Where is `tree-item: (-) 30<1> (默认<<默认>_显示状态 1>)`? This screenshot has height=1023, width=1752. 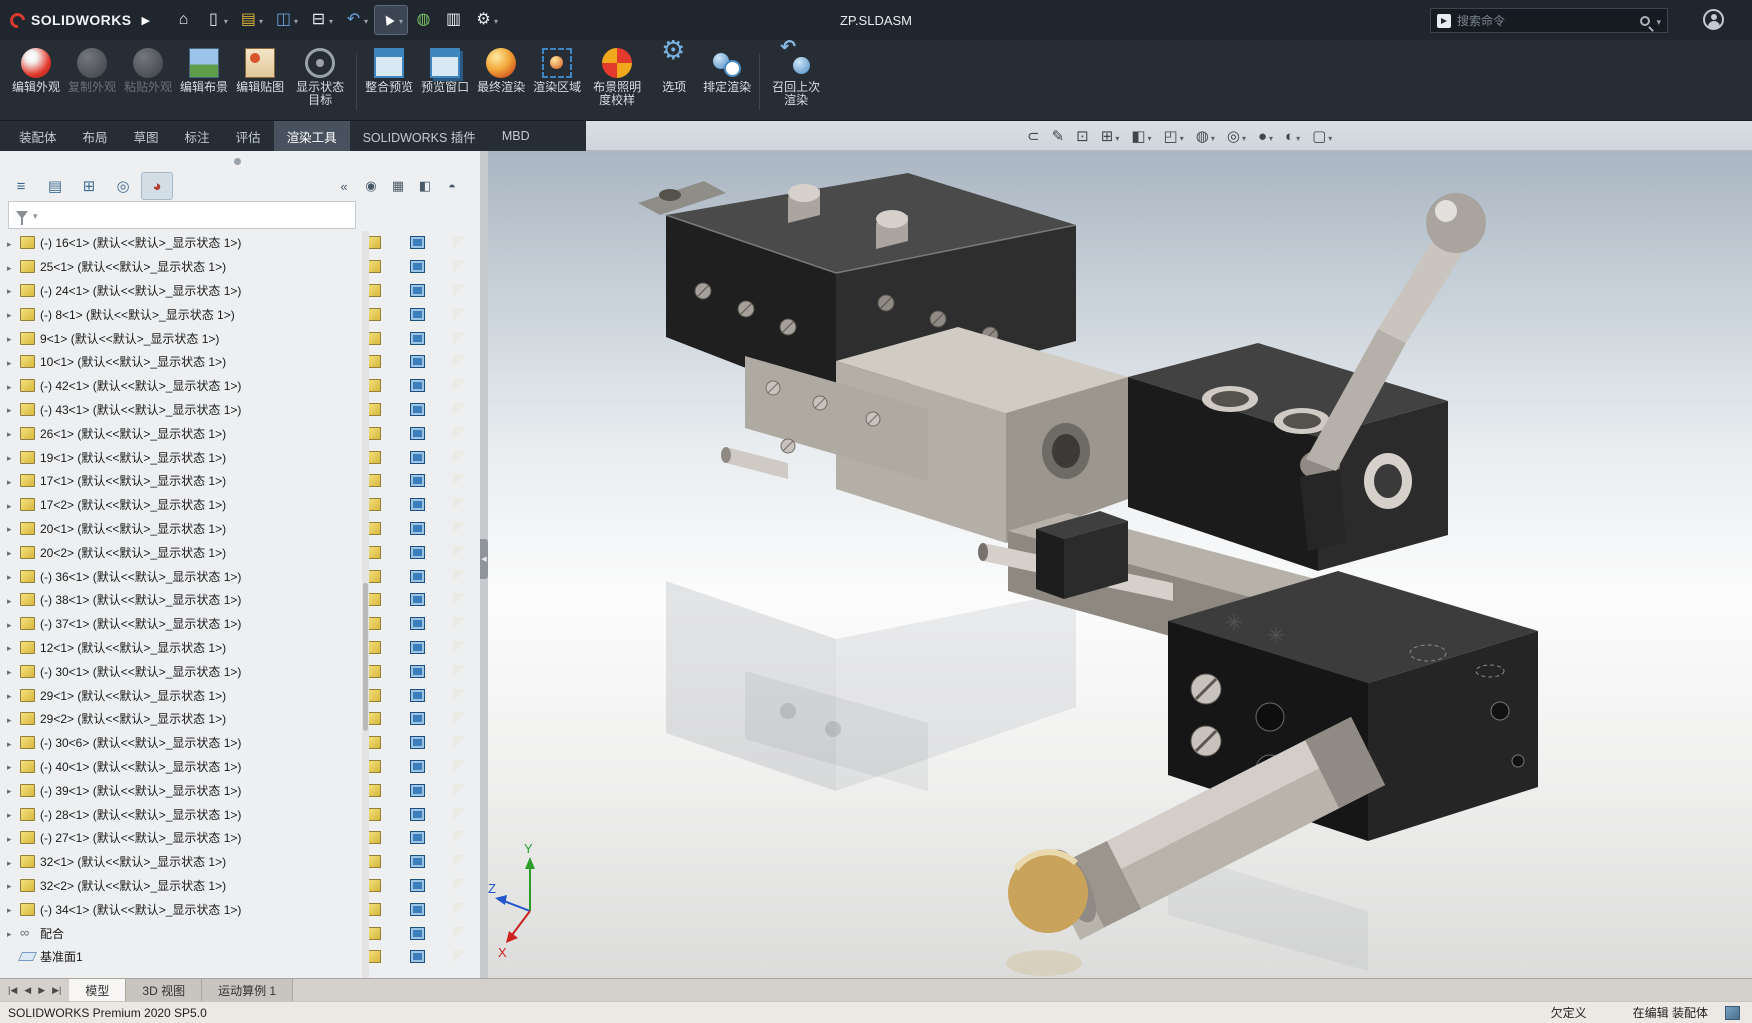 tree-item: (-) 30<1> (默认<<默认>_显示状态 1>) is located at coordinates (240, 671).